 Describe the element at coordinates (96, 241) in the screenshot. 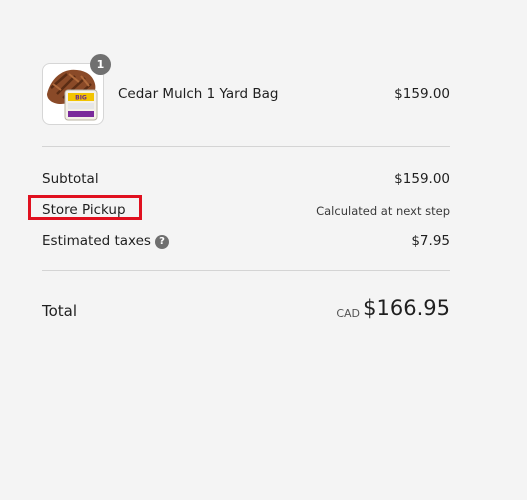

I see `taxes-label: Estimated taxes` at that location.